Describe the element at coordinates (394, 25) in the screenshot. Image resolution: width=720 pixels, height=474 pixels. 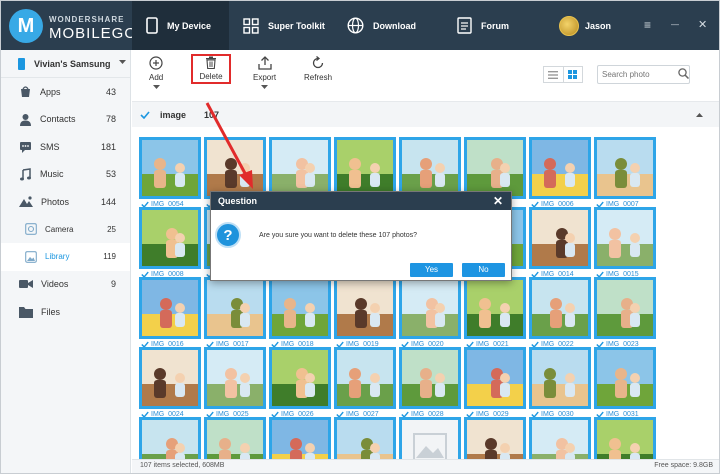
I see `tab-label: Download` at that location.